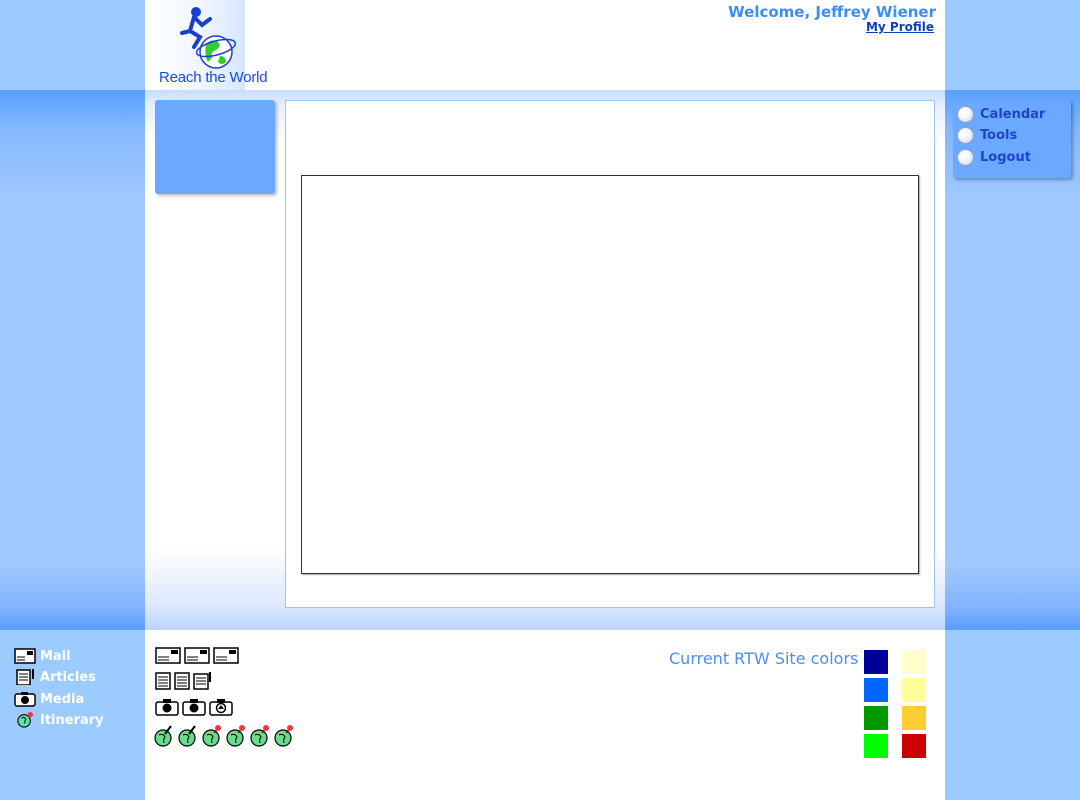 This screenshot has width=1080, height=800. I want to click on site-colors-title: Current RTW Site colors, so click(764, 658).